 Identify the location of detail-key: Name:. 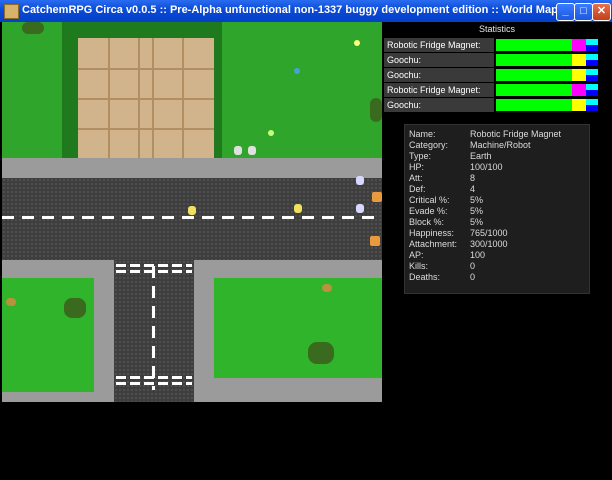
(422, 134).